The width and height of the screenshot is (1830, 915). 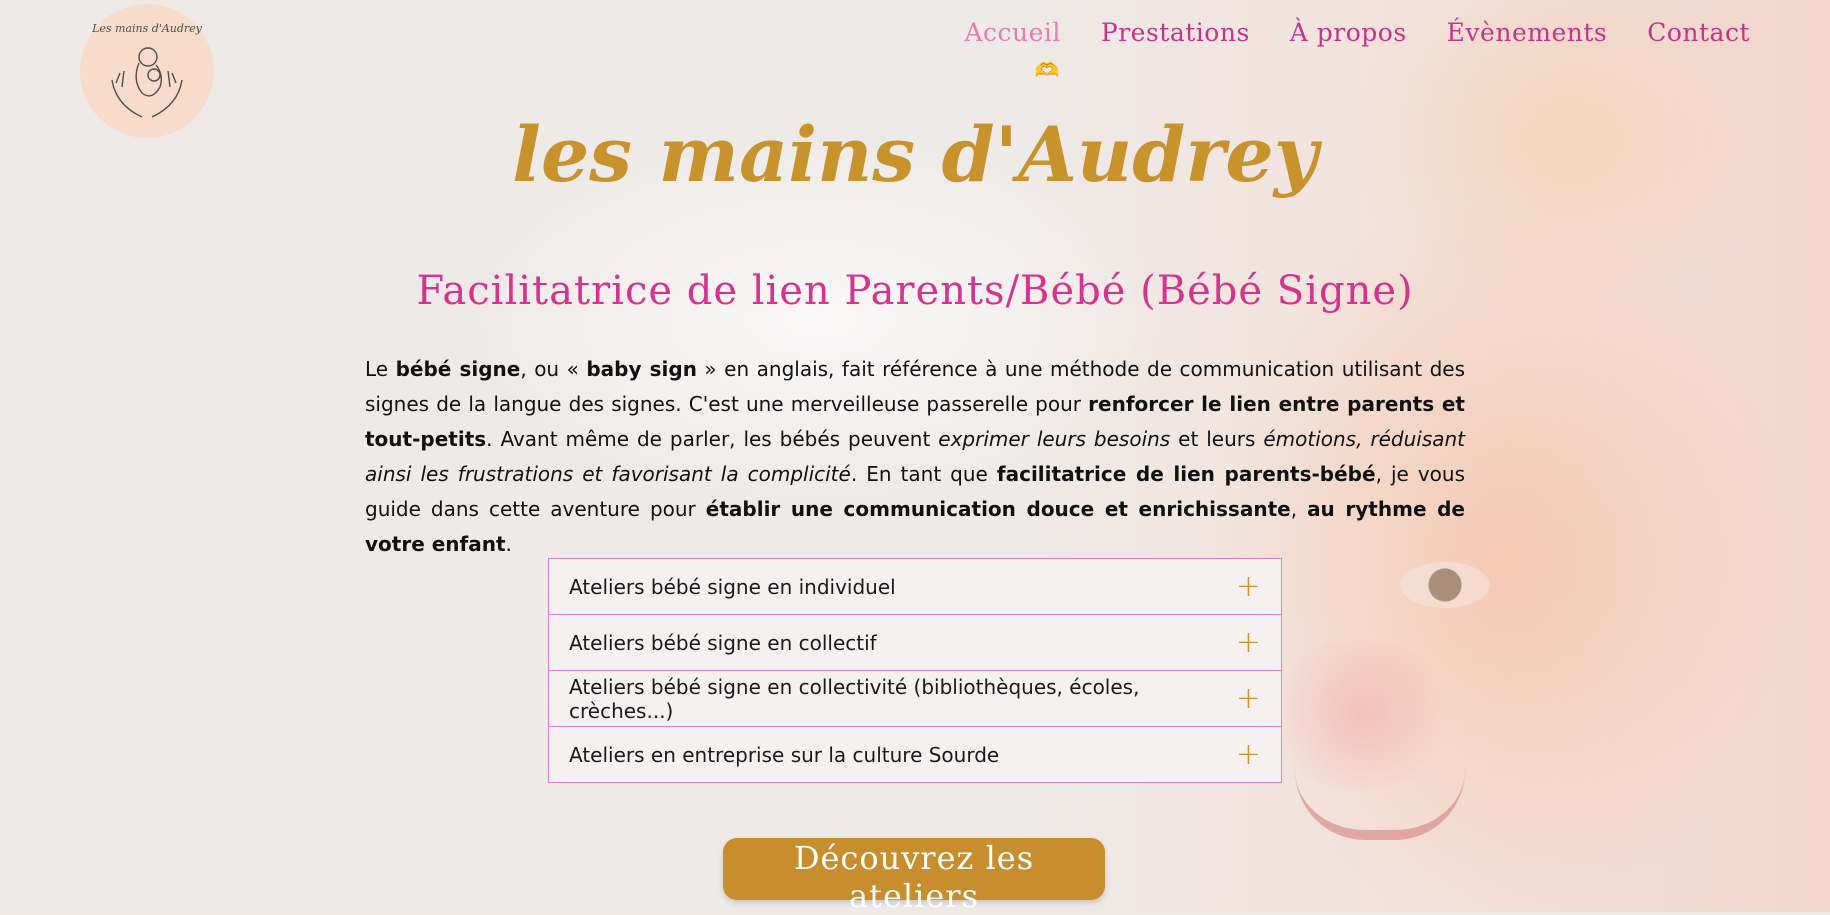 I want to click on baby-eye-decoration, so click(x=1445, y=585).